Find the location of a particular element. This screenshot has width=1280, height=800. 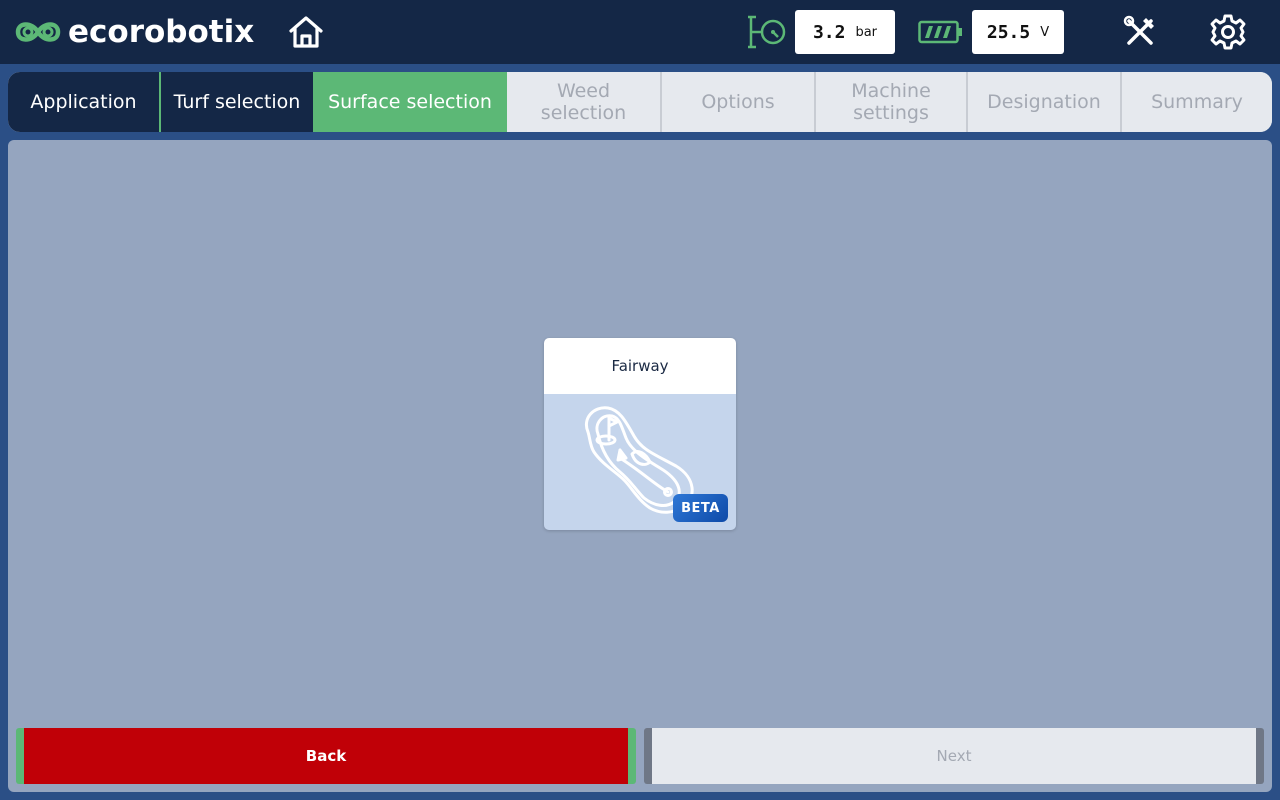

tab-application: Application is located at coordinates (83, 102).